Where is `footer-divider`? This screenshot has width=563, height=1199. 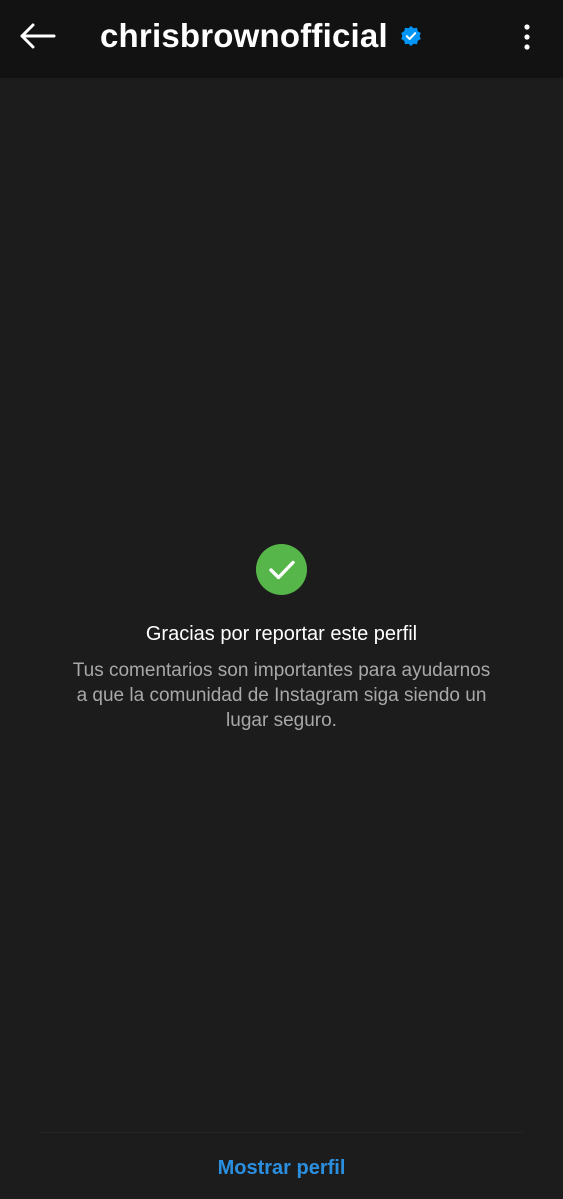 footer-divider is located at coordinates (281, 1132).